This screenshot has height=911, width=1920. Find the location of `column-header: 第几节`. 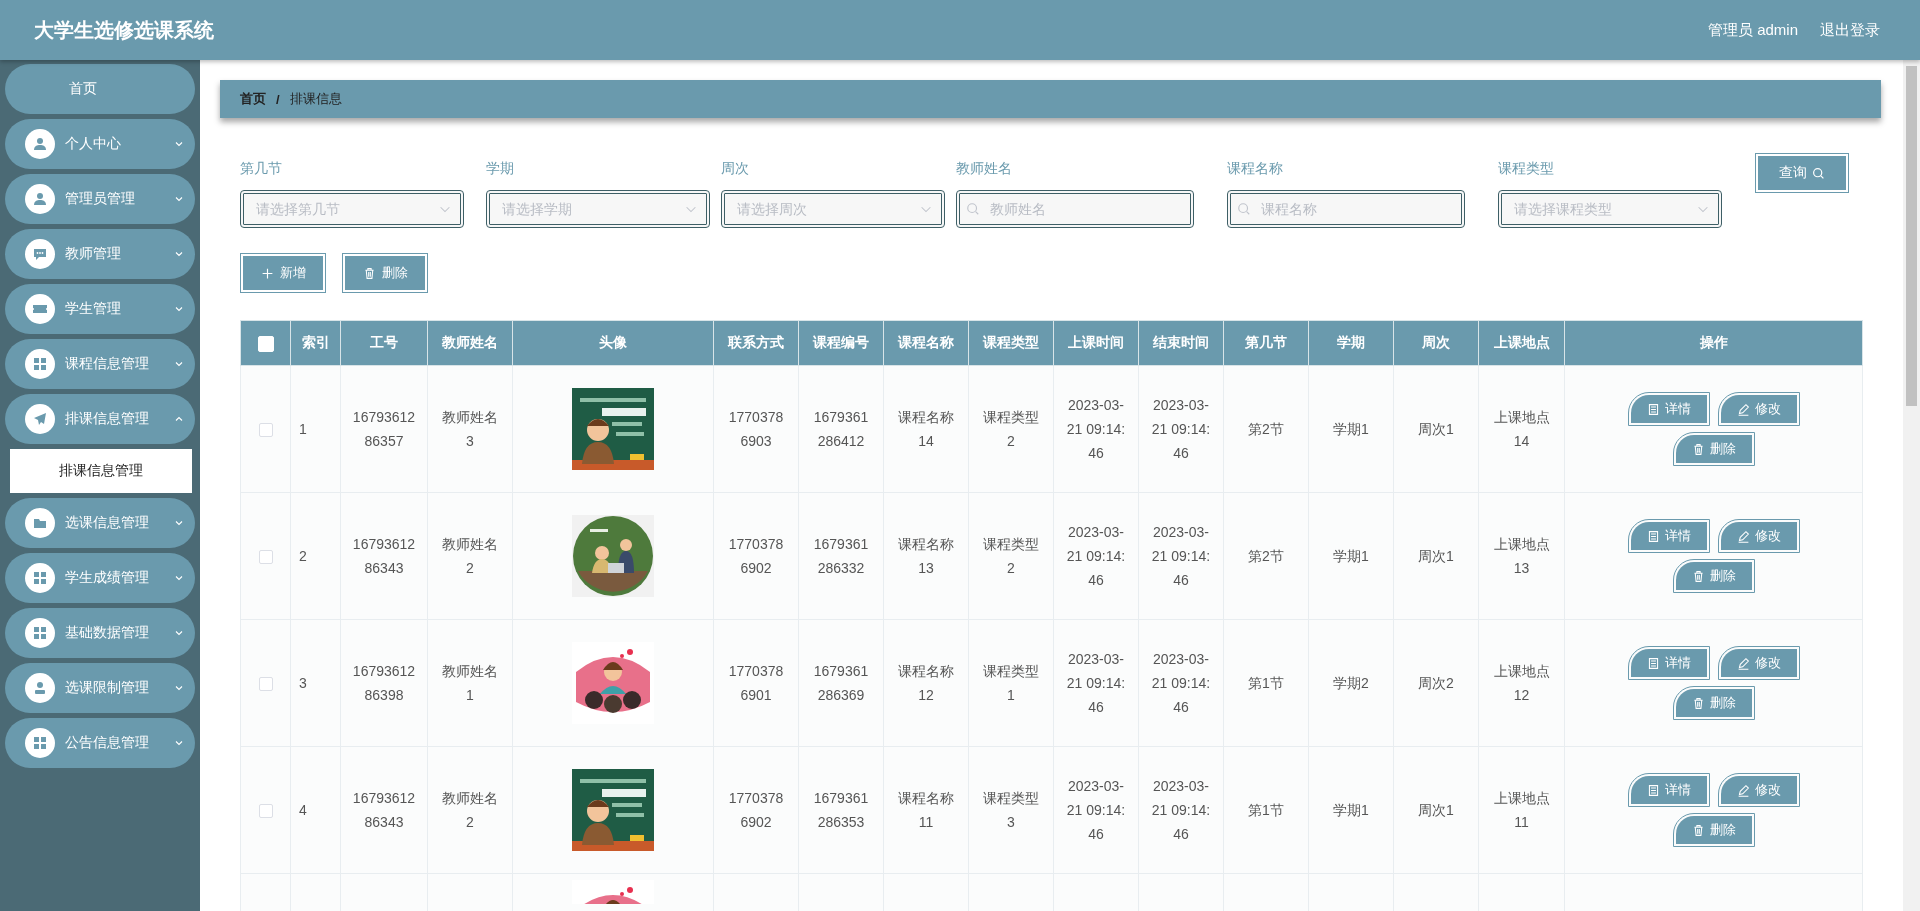

column-header: 第几节 is located at coordinates (1266, 343).